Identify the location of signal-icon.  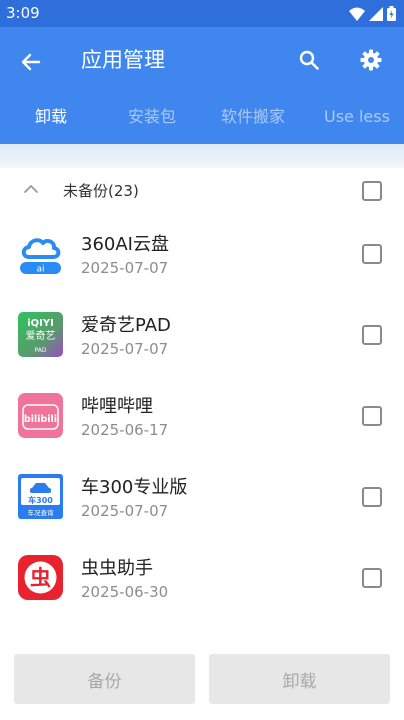
(376, 13).